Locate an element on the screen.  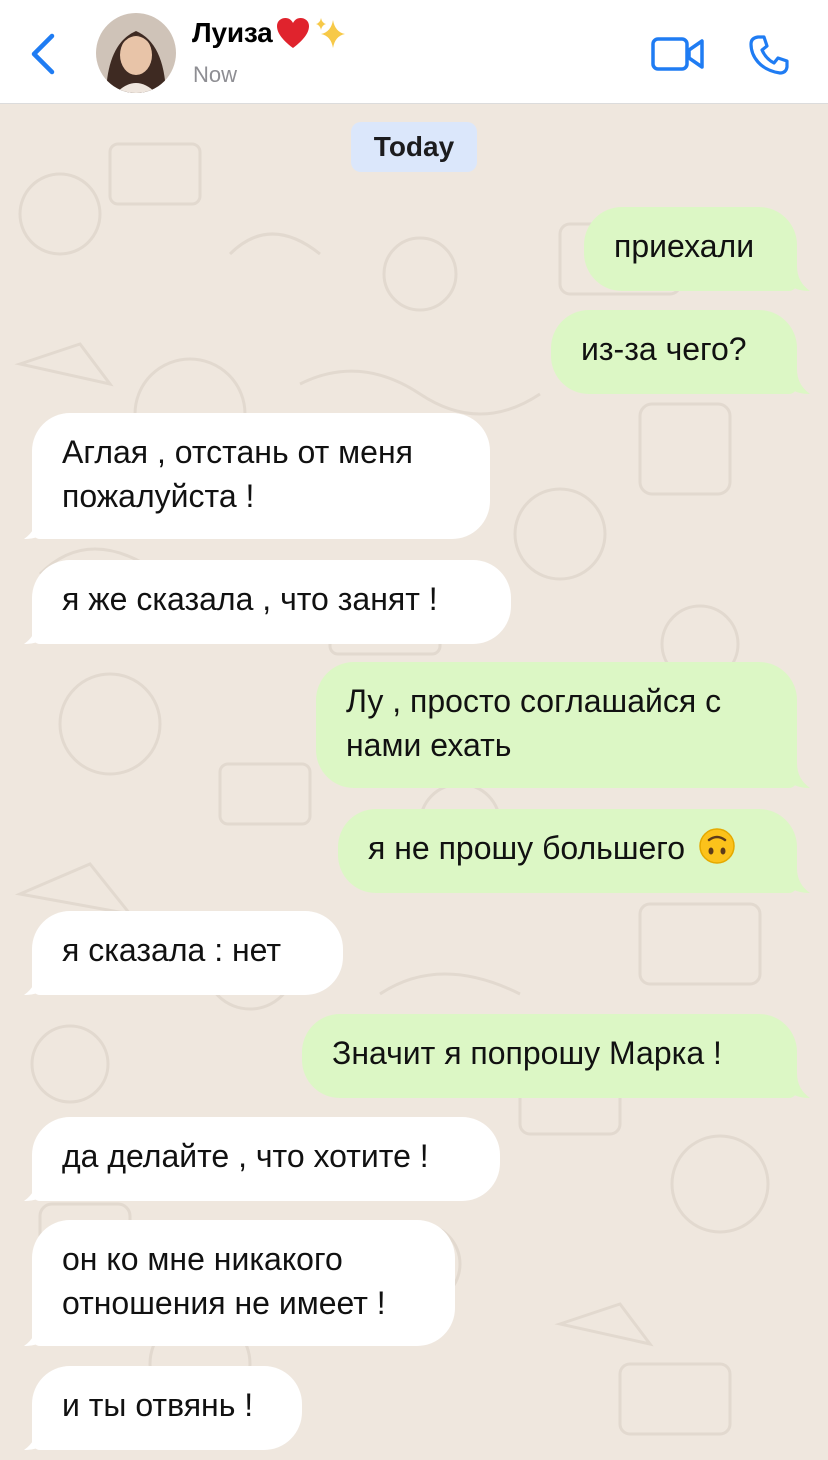
incoming-message: я же сказала , что занят ! is located at coordinates (271, 602).